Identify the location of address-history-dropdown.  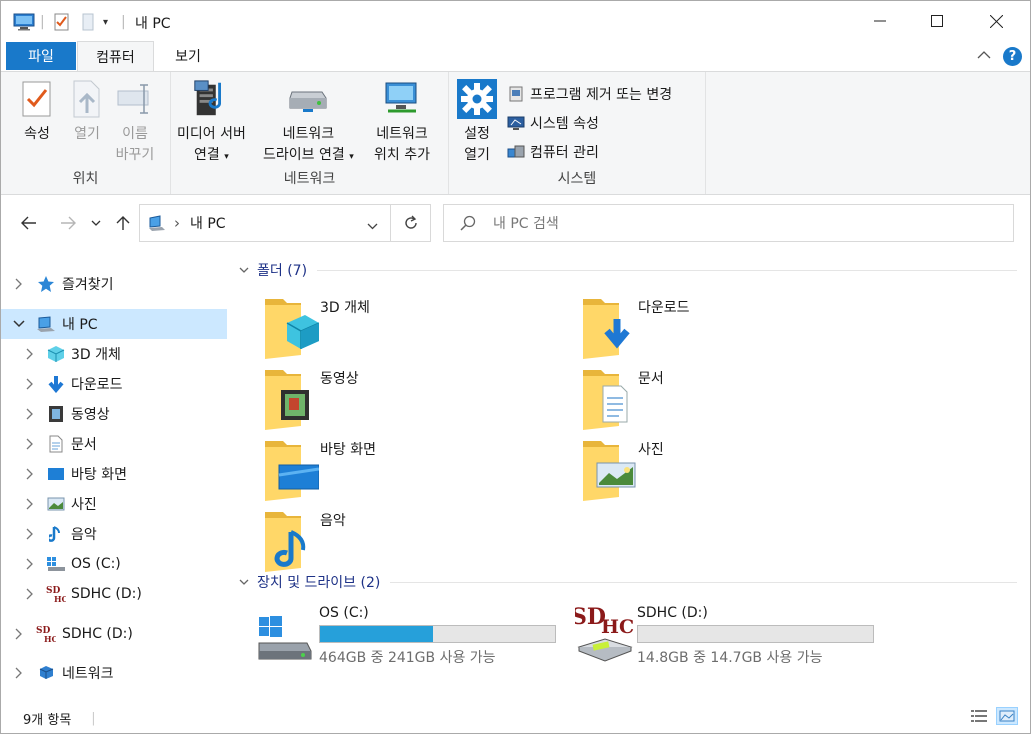
(372, 226).